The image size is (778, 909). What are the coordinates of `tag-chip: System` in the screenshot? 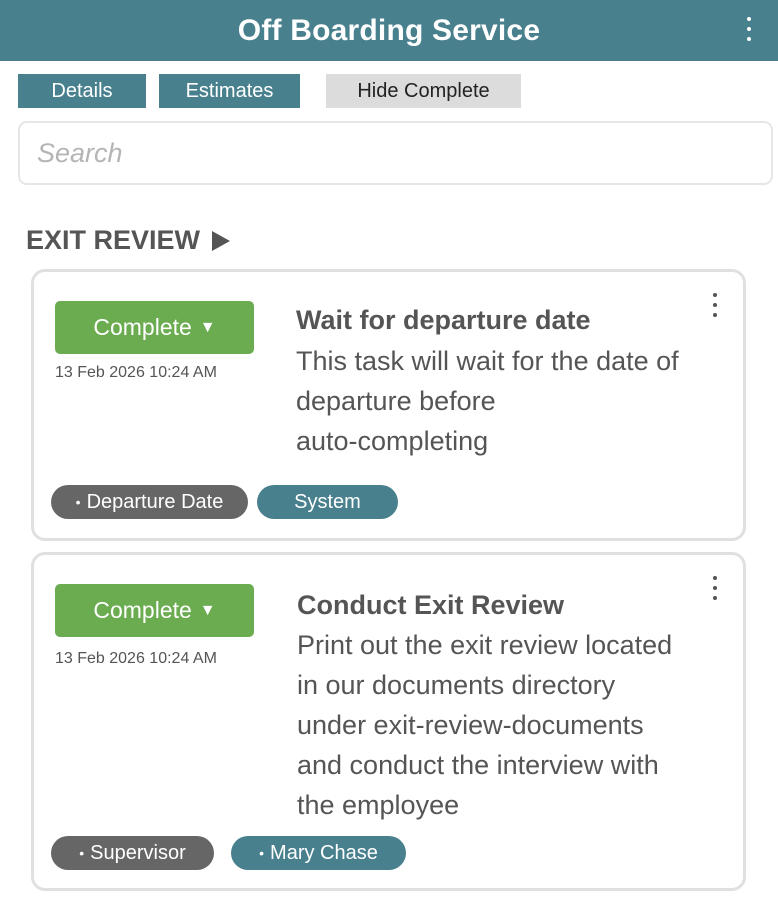 It's located at (327, 502).